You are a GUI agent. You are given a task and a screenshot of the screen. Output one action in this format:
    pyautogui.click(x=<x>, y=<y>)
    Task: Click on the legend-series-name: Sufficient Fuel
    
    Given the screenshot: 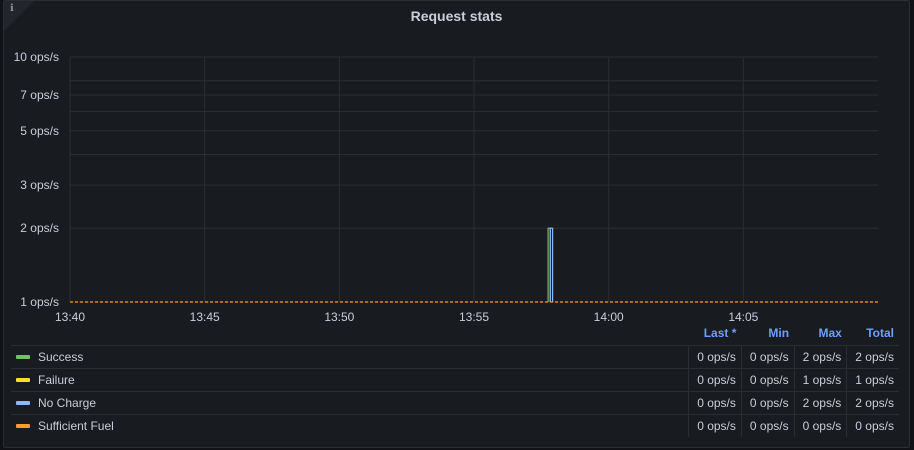 What is the action you would take?
    pyautogui.click(x=350, y=425)
    